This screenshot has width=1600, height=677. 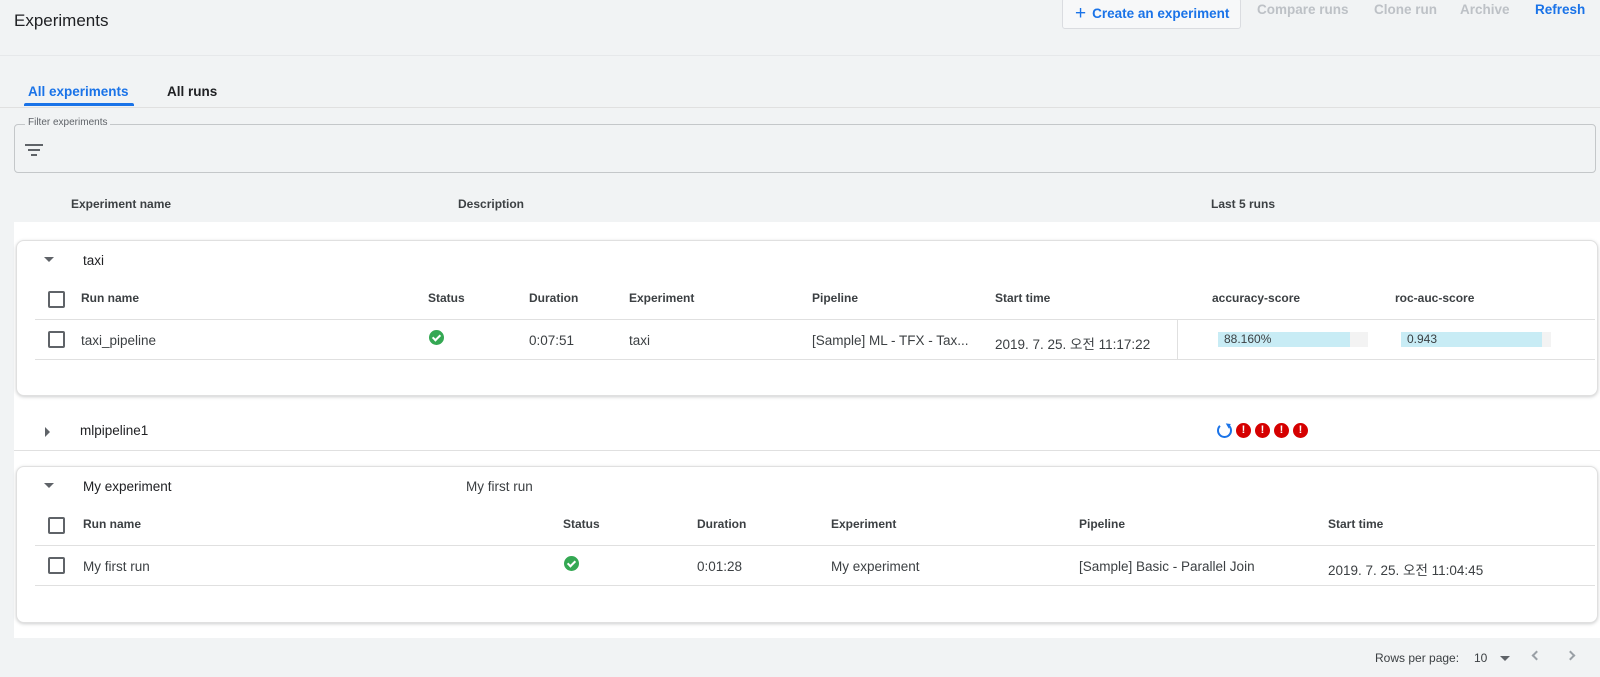 I want to click on experiment-name: My experiment, so click(x=127, y=486).